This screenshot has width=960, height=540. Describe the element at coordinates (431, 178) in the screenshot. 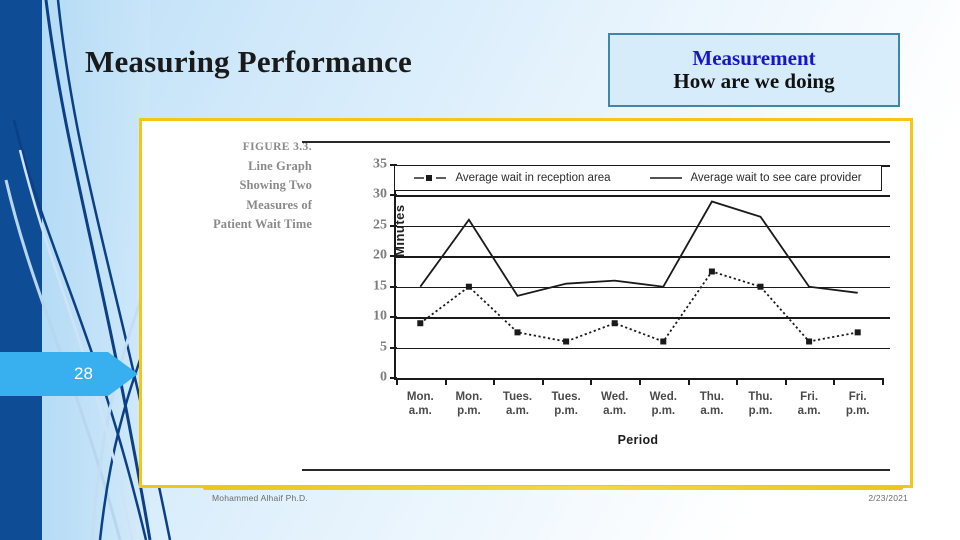

I see `legend-dashed-square-icon` at that location.